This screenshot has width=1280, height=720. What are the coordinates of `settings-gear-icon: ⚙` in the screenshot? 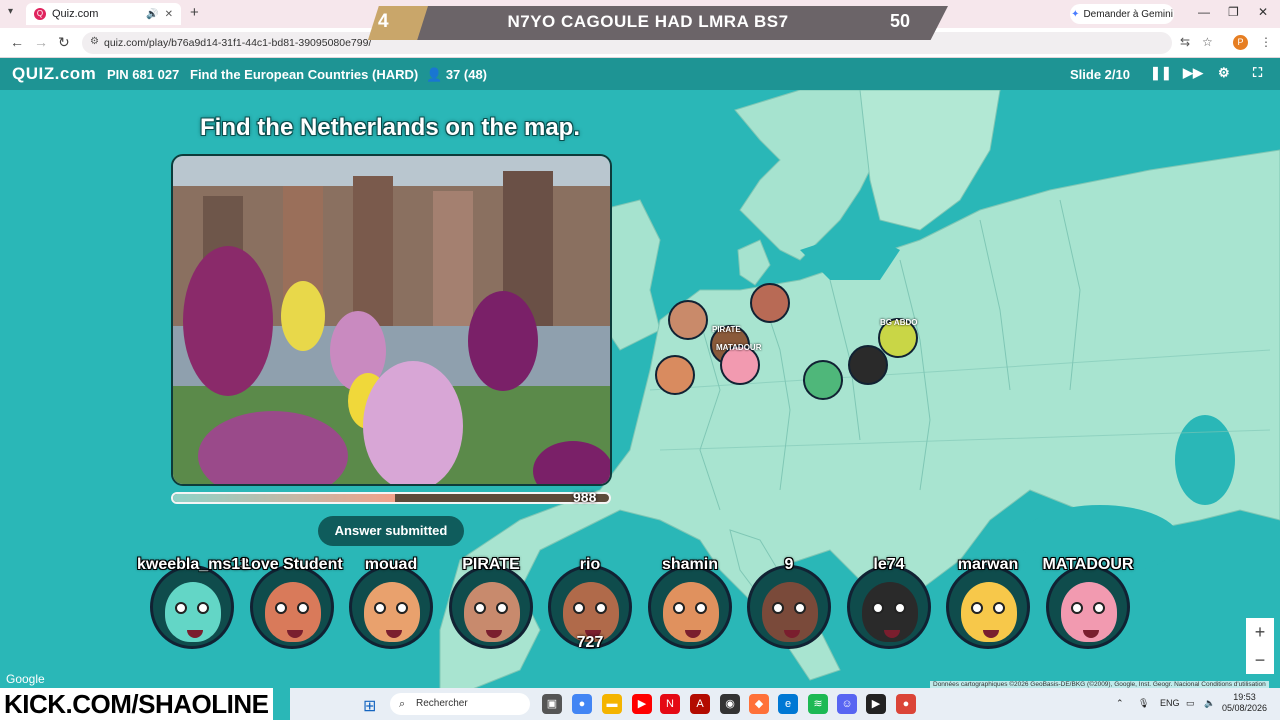 It's located at (1224, 73).